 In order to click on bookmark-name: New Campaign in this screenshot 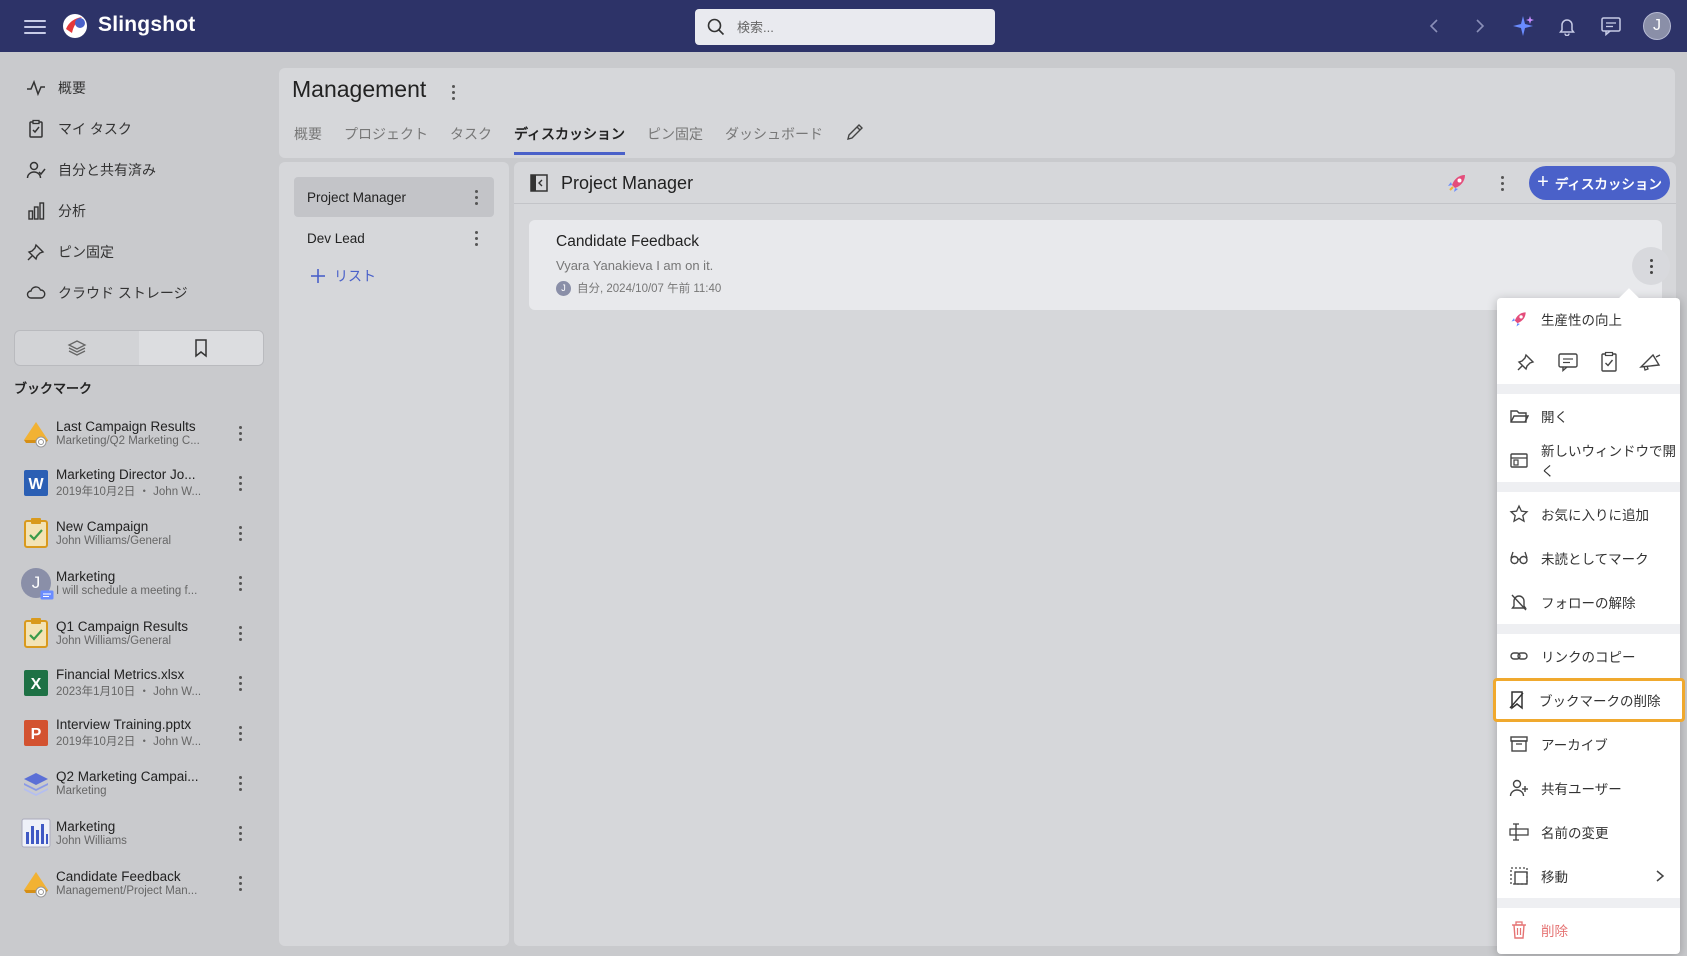, I will do `click(102, 526)`.